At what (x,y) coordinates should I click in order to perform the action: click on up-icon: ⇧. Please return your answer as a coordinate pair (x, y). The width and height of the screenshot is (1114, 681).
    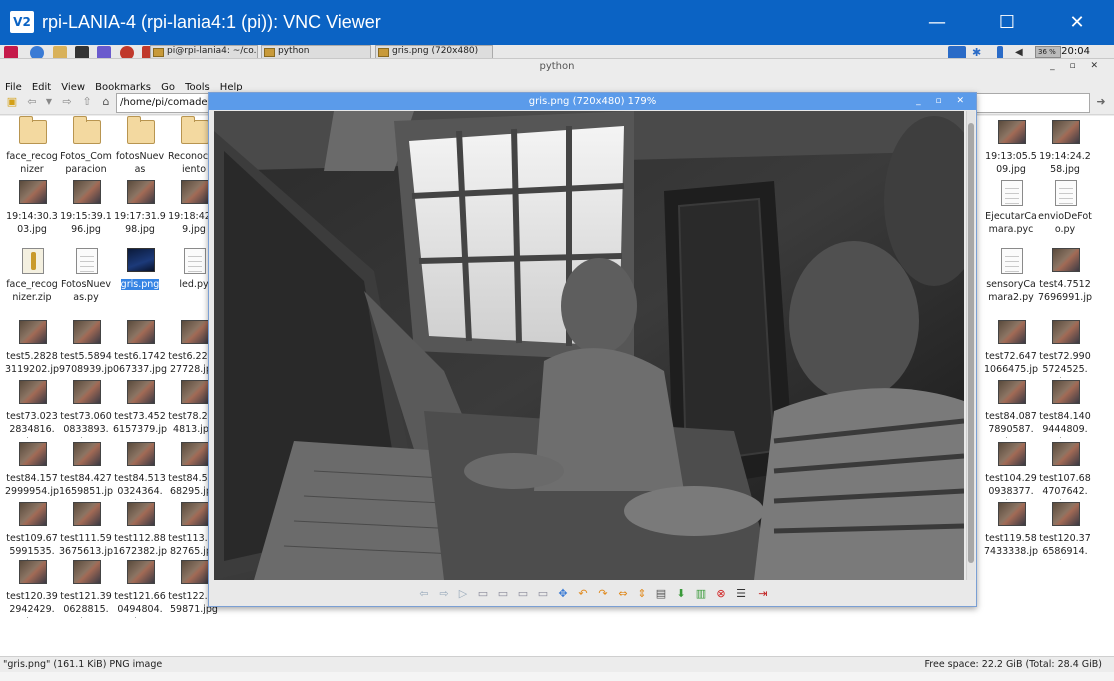
    Looking at the image, I should click on (87, 102).